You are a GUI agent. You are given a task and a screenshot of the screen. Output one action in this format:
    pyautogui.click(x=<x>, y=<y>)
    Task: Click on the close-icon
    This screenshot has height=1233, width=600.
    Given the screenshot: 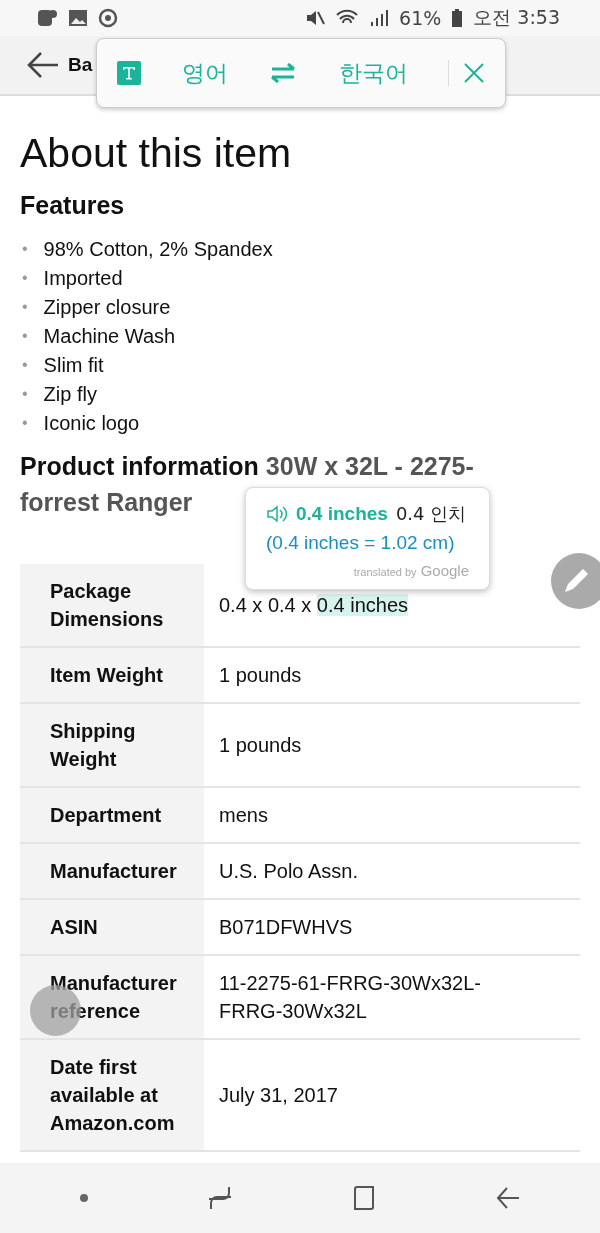 What is the action you would take?
    pyautogui.click(x=474, y=73)
    